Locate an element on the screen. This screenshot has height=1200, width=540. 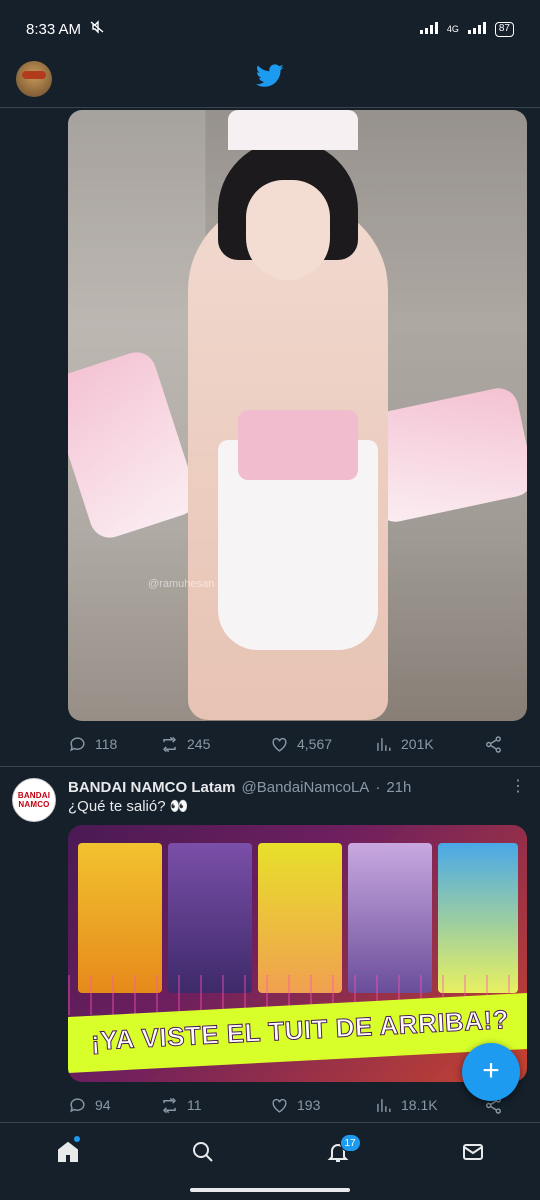
author-avatar: BANDAI NAMCO is located at coordinates (34, 800).